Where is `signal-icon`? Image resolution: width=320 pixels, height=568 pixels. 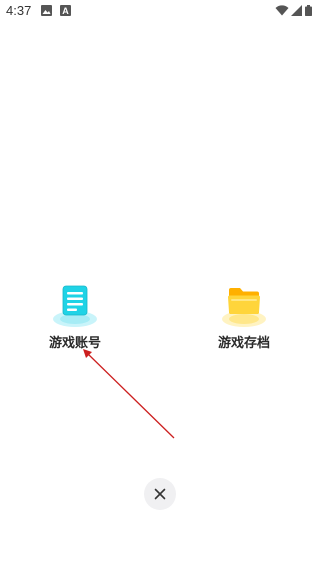
signal-icon is located at coordinates (296, 10).